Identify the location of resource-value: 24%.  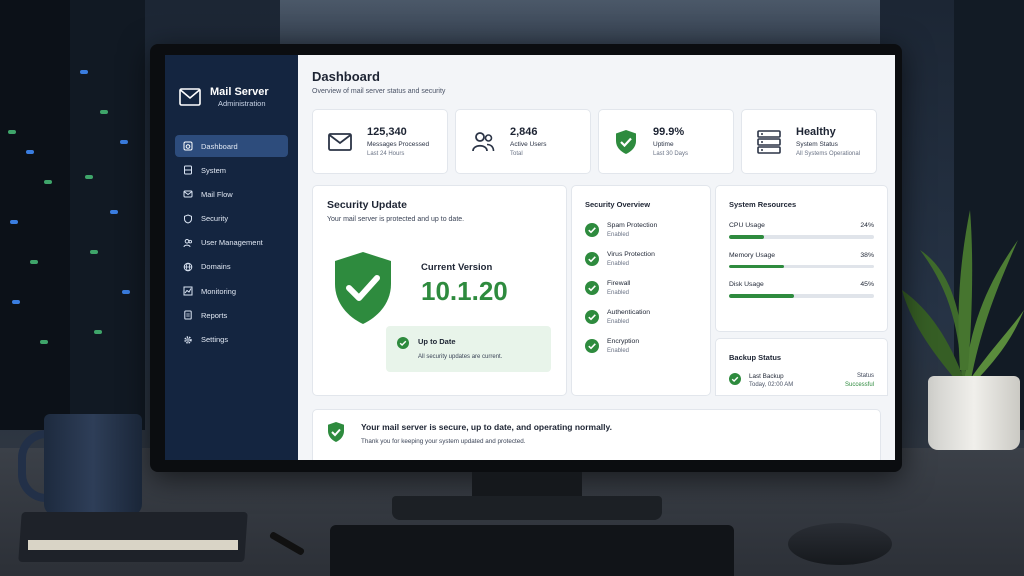
(867, 225).